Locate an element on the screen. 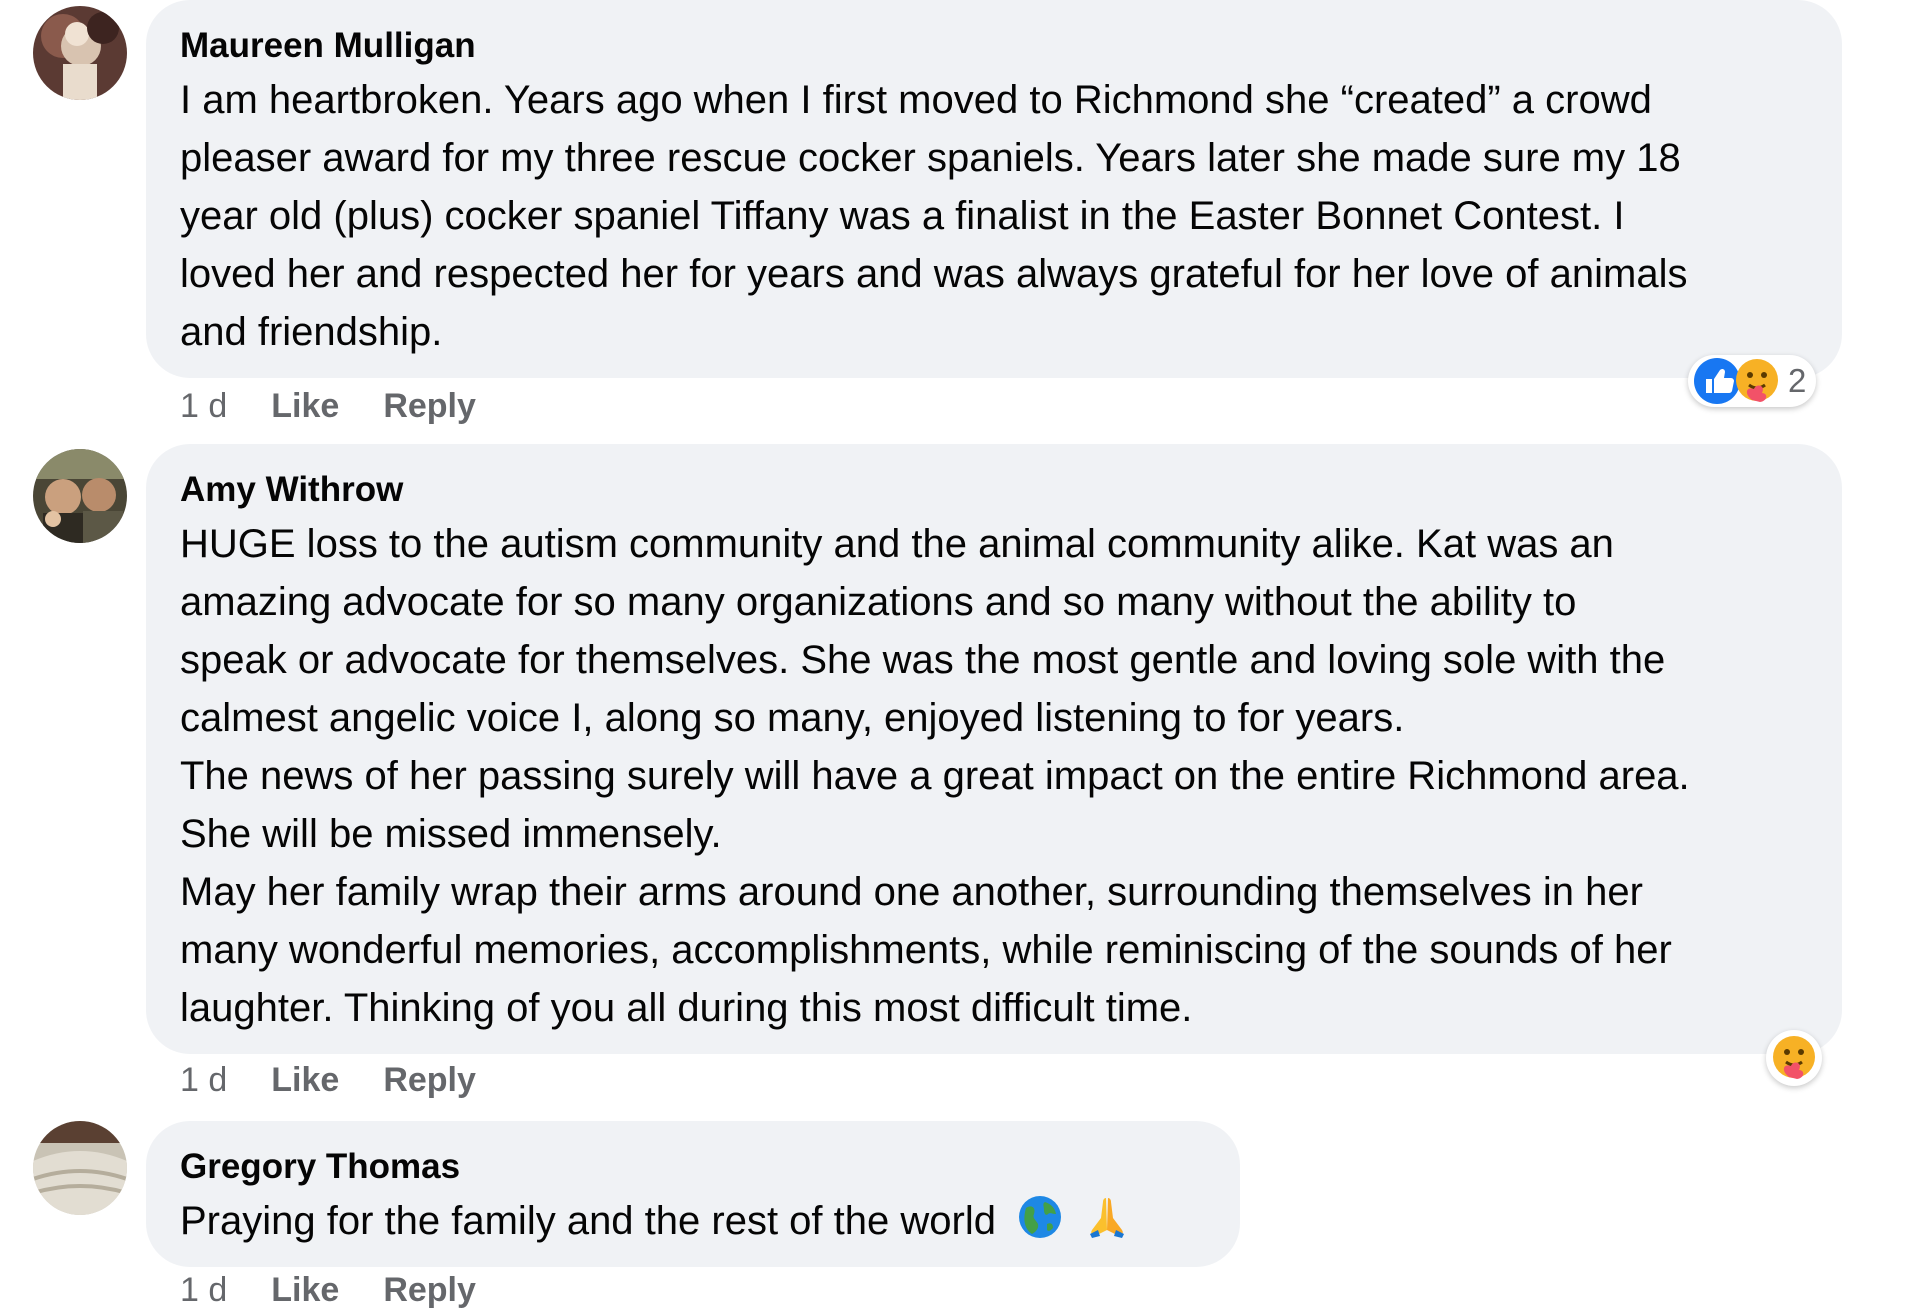 The height and width of the screenshot is (1310, 1920). globe-icon is located at coordinates (1040, 1217).